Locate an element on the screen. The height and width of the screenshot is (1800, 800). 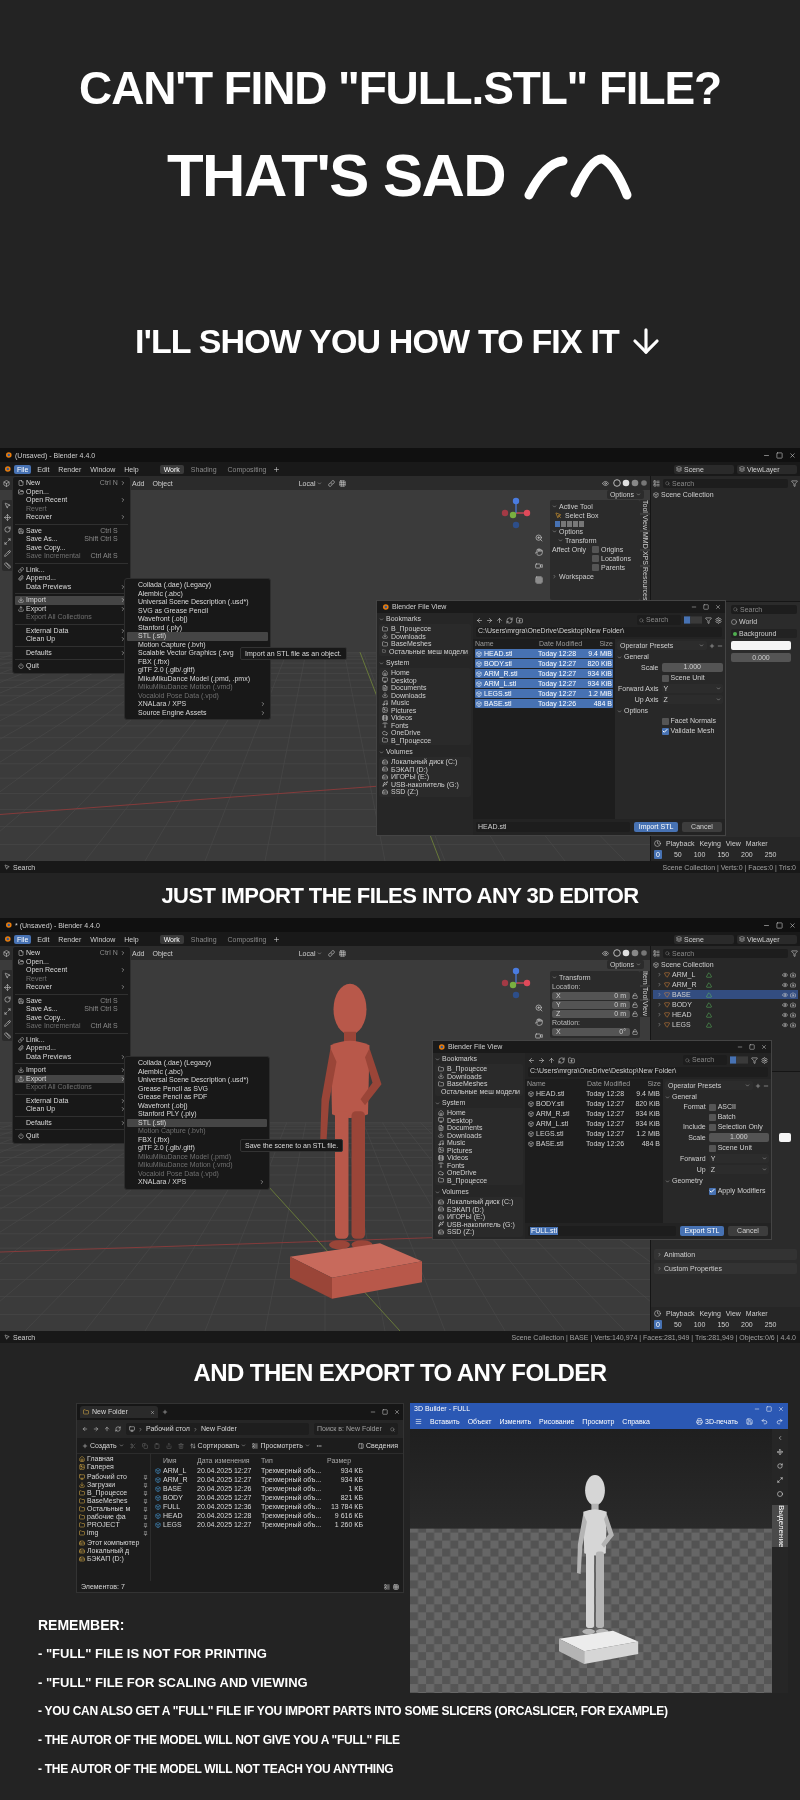
editor-type-icon is located at coordinates (6, 953).